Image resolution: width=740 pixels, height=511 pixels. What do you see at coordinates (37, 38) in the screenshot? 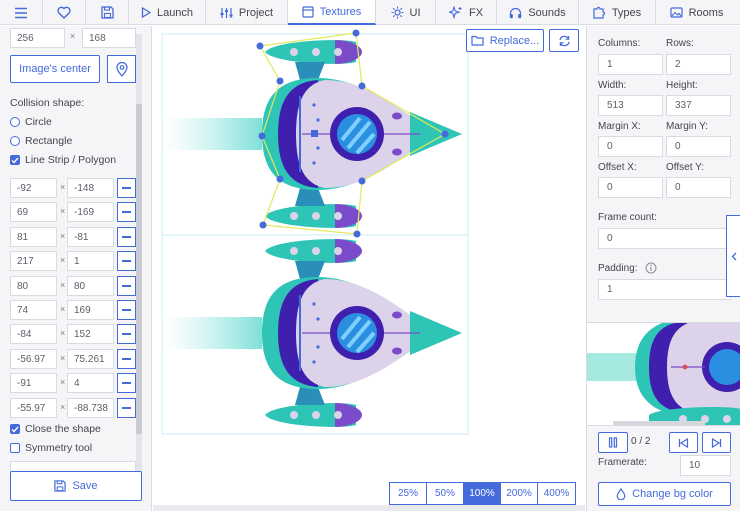
I see `image-width-field: 256` at bounding box center [37, 38].